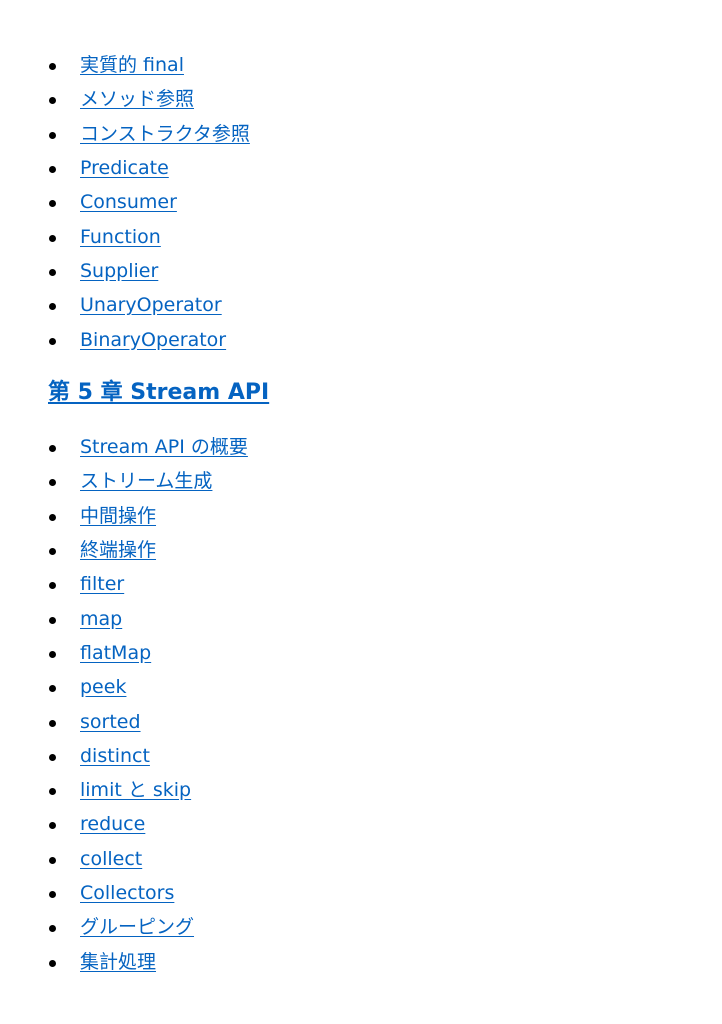 The image size is (722, 1024). Describe the element at coordinates (361, 824) in the screenshot. I see `toc-list-item: reduce` at that location.